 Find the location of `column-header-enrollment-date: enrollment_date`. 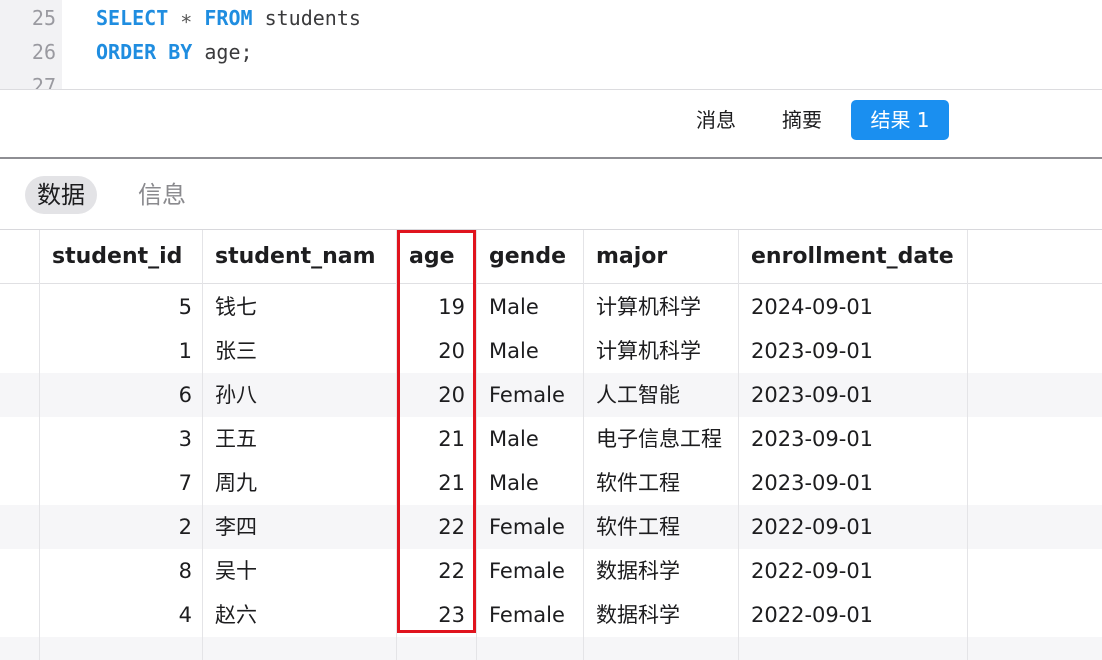

column-header-enrollment-date: enrollment_date is located at coordinates (853, 257).